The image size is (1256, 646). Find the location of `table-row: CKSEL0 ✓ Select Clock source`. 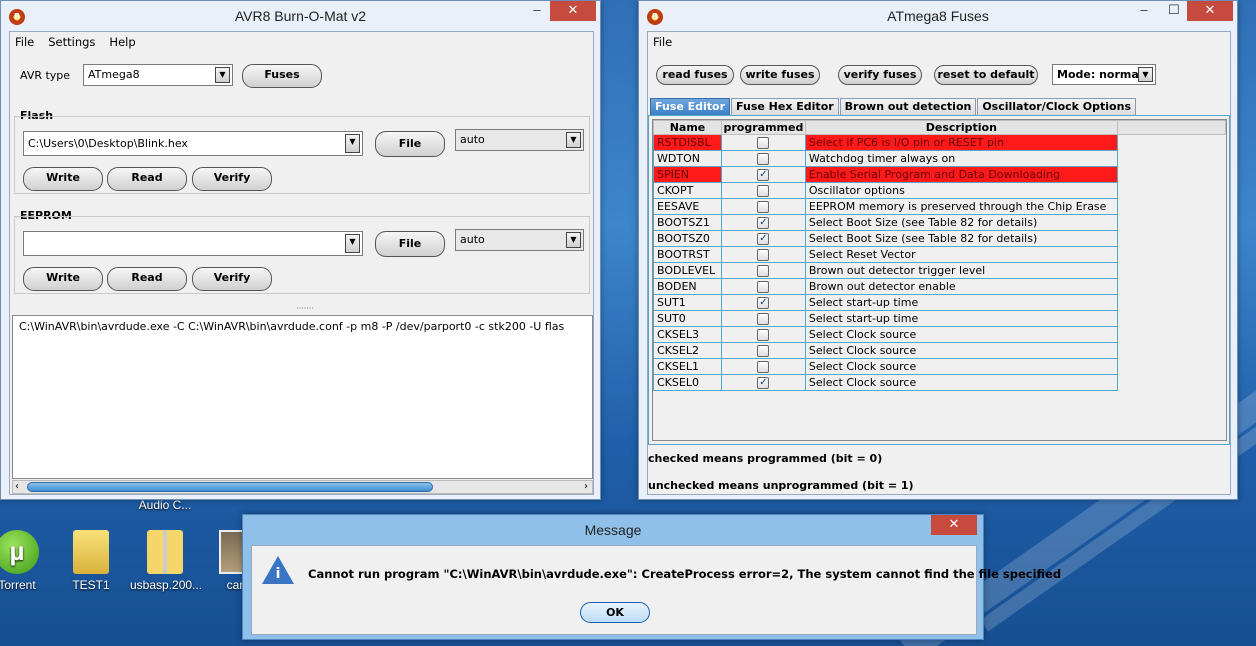

table-row: CKSEL0 ✓ Select Clock source is located at coordinates (939, 382).